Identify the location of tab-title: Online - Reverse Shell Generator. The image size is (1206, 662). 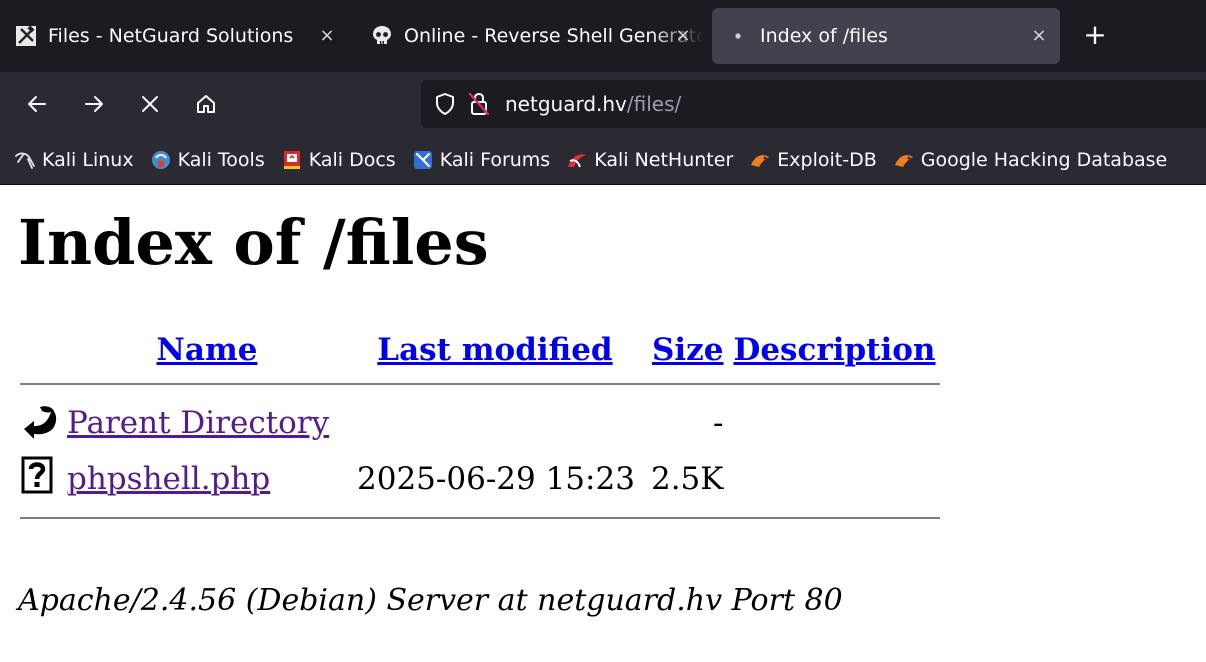
(554, 36).